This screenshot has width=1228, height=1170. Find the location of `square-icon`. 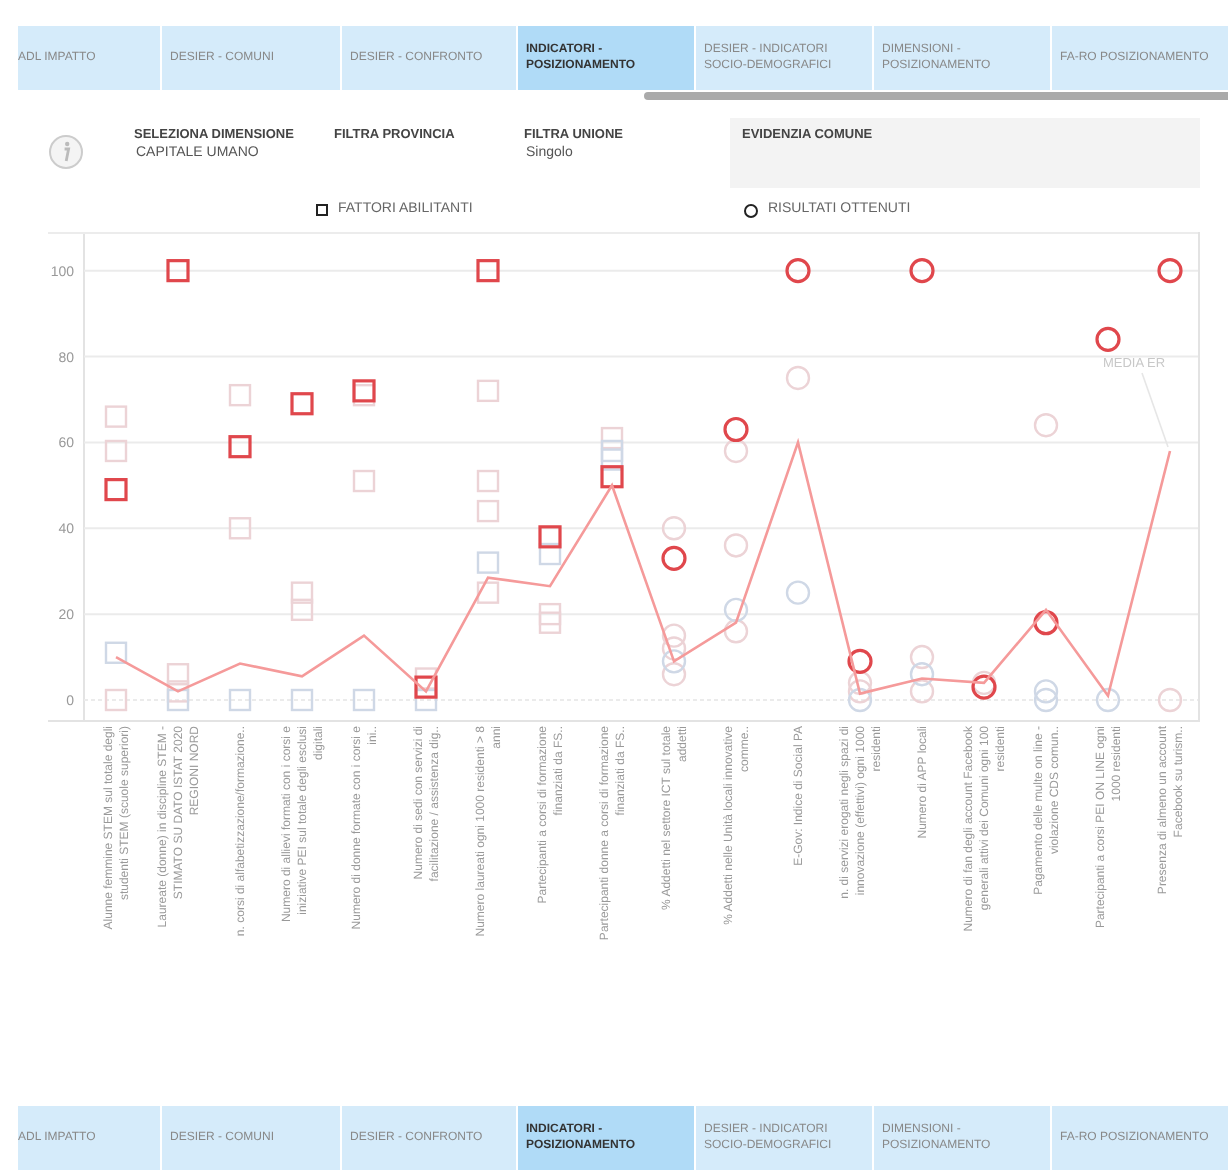

square-icon is located at coordinates (322, 210).